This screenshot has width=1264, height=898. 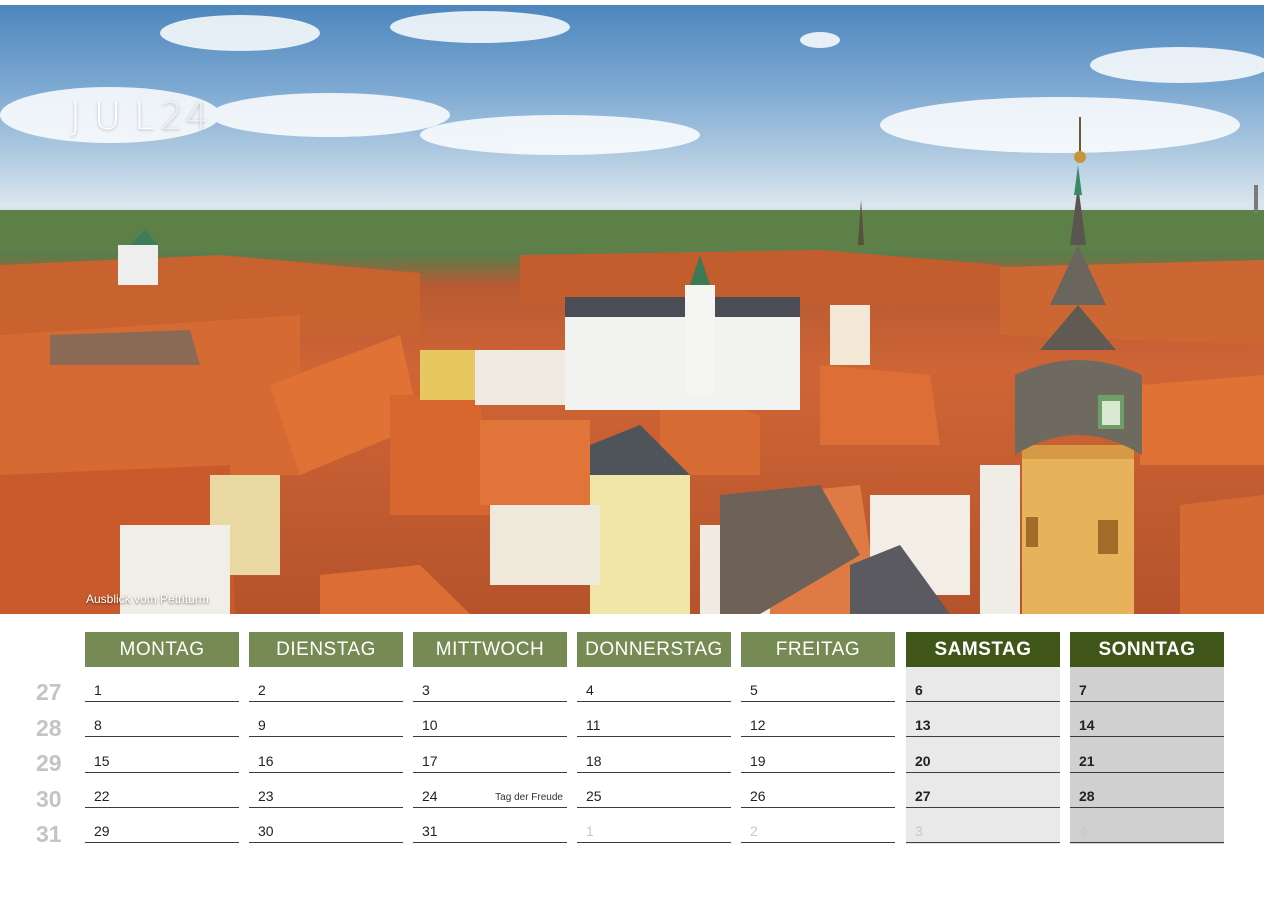 I want to click on day-number: 8, so click(x=98, y=725).